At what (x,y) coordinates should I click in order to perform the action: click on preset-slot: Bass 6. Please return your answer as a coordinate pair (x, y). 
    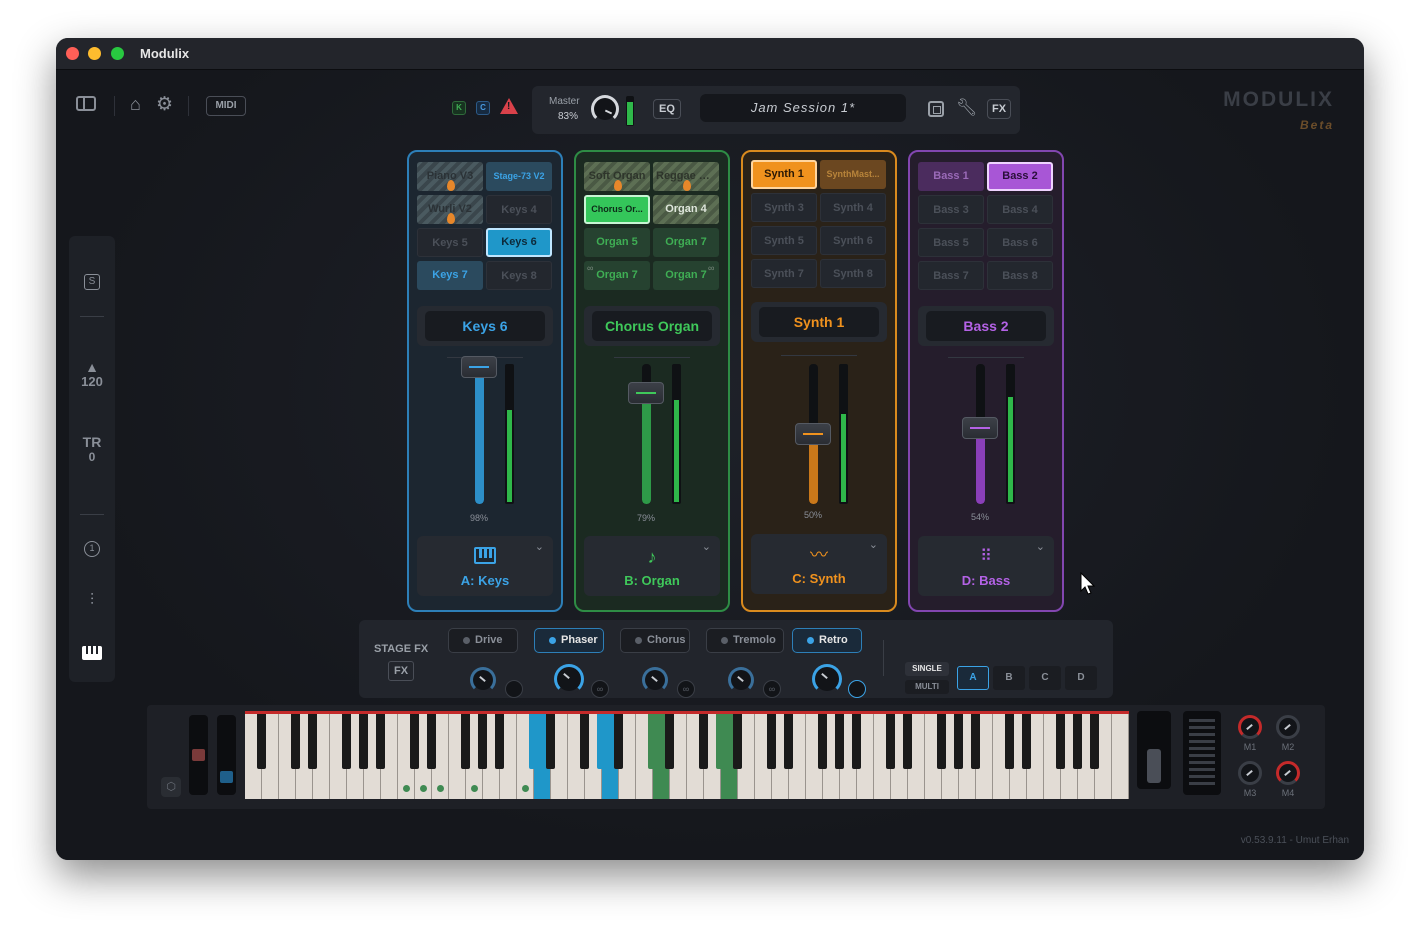
    Looking at the image, I should click on (1020, 242).